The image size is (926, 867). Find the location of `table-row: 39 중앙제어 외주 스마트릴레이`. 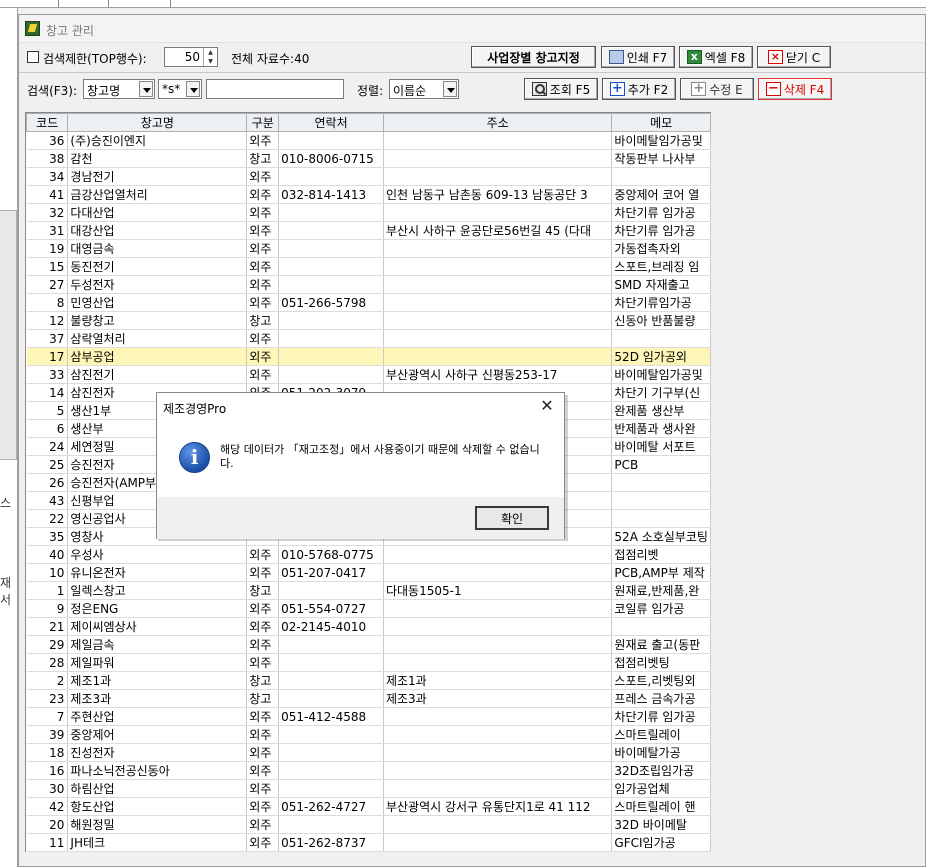

table-row: 39 중앙제어 외주 스마트릴레이 is located at coordinates (368, 734).